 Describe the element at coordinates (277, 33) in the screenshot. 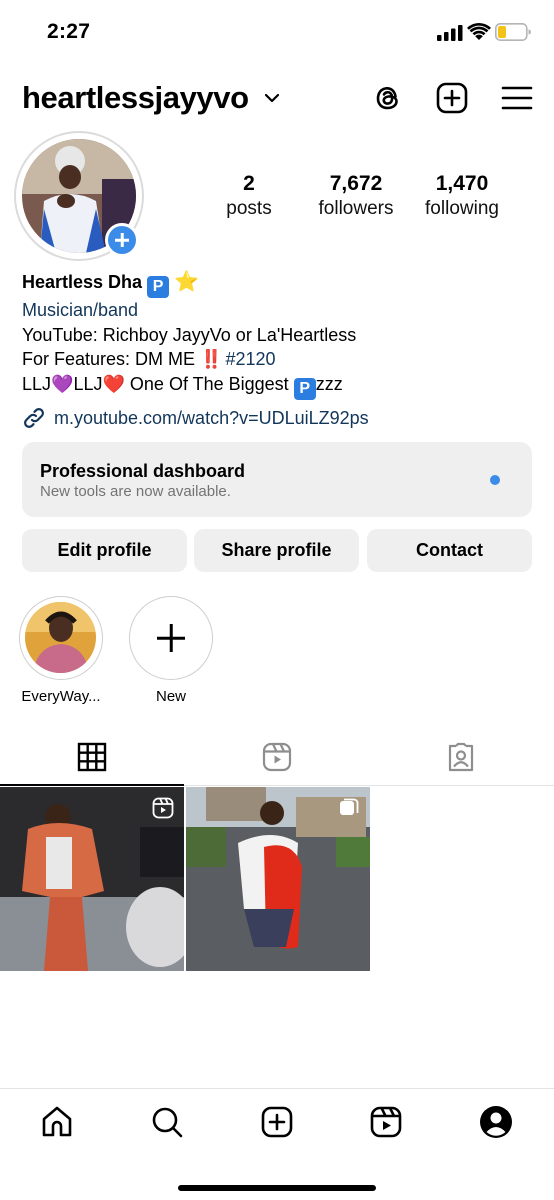

I see `status-bar: 2:27` at that location.